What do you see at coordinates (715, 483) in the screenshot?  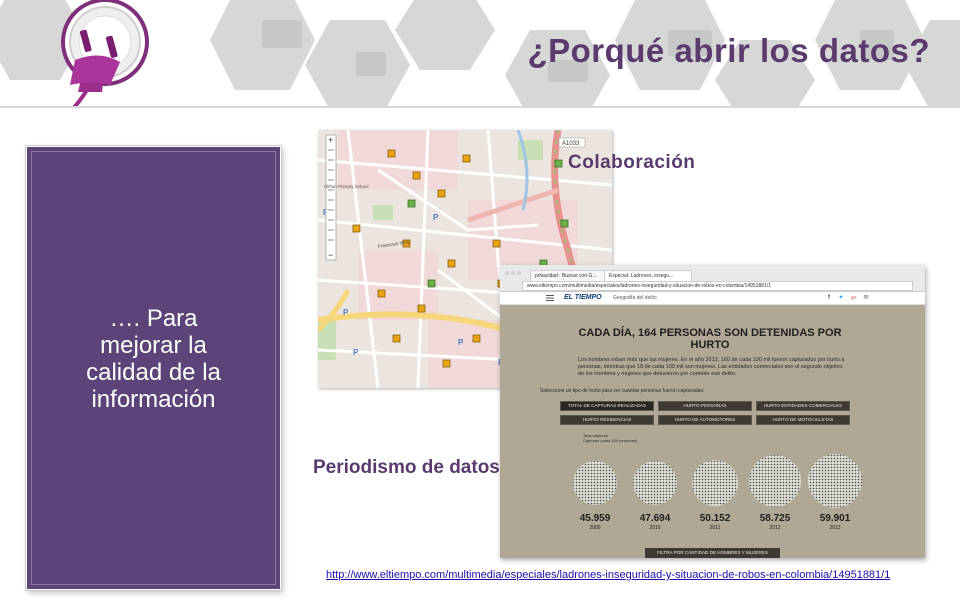 I see `circle-2011` at bounding box center [715, 483].